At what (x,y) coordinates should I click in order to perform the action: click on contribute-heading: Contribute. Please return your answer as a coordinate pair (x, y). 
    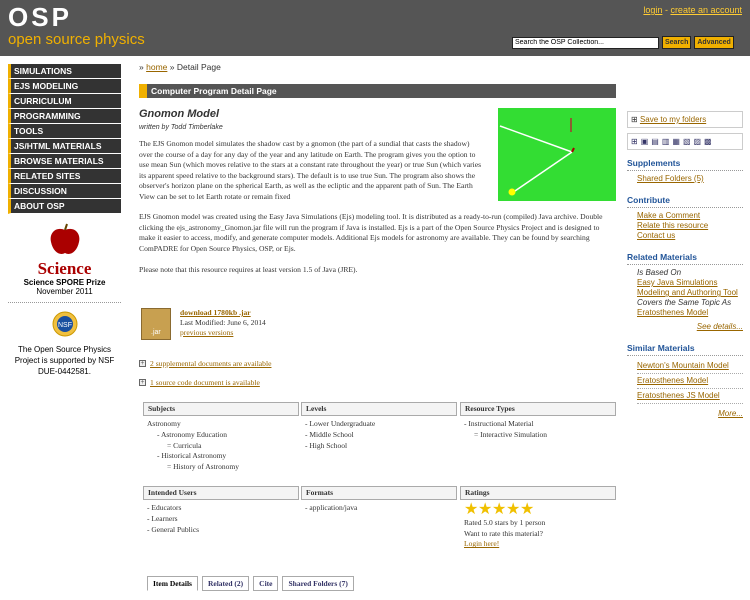
    Looking at the image, I should click on (685, 201).